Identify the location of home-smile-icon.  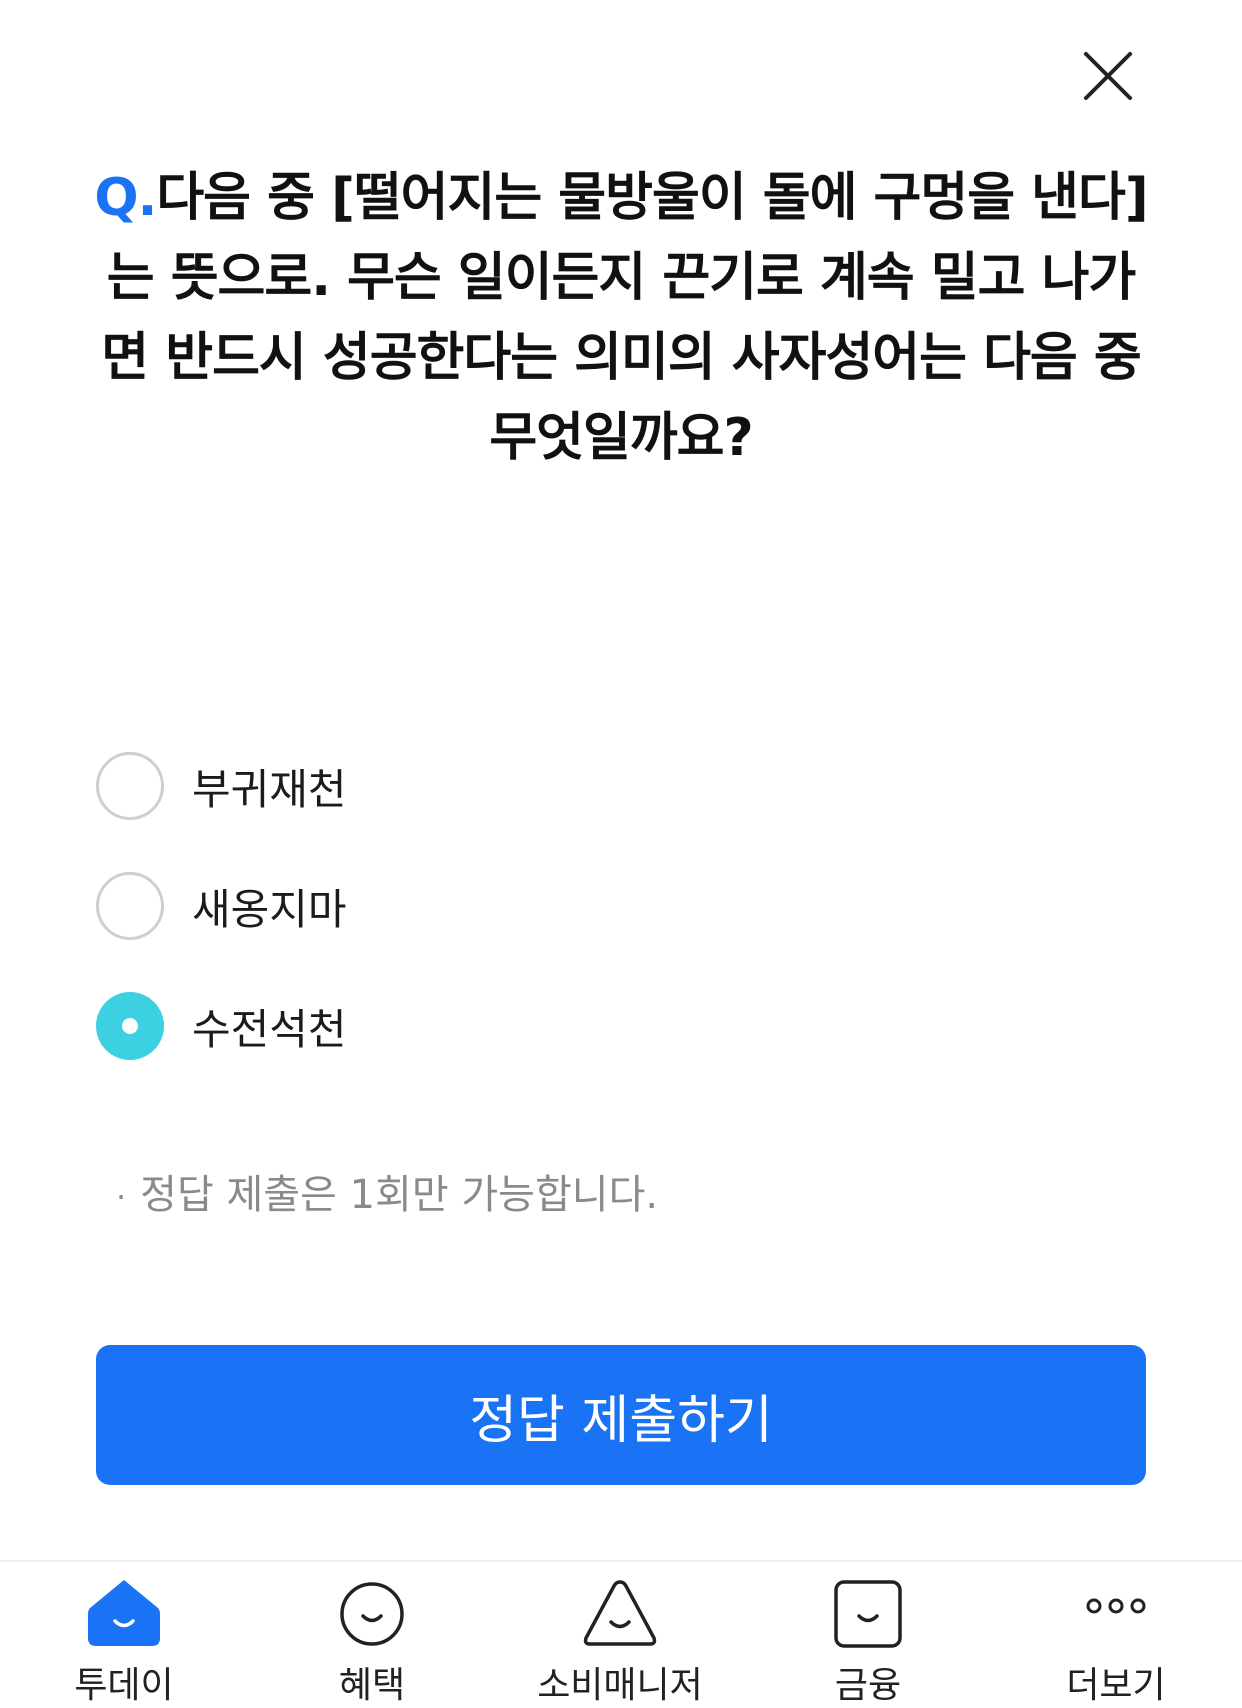
(124, 1613).